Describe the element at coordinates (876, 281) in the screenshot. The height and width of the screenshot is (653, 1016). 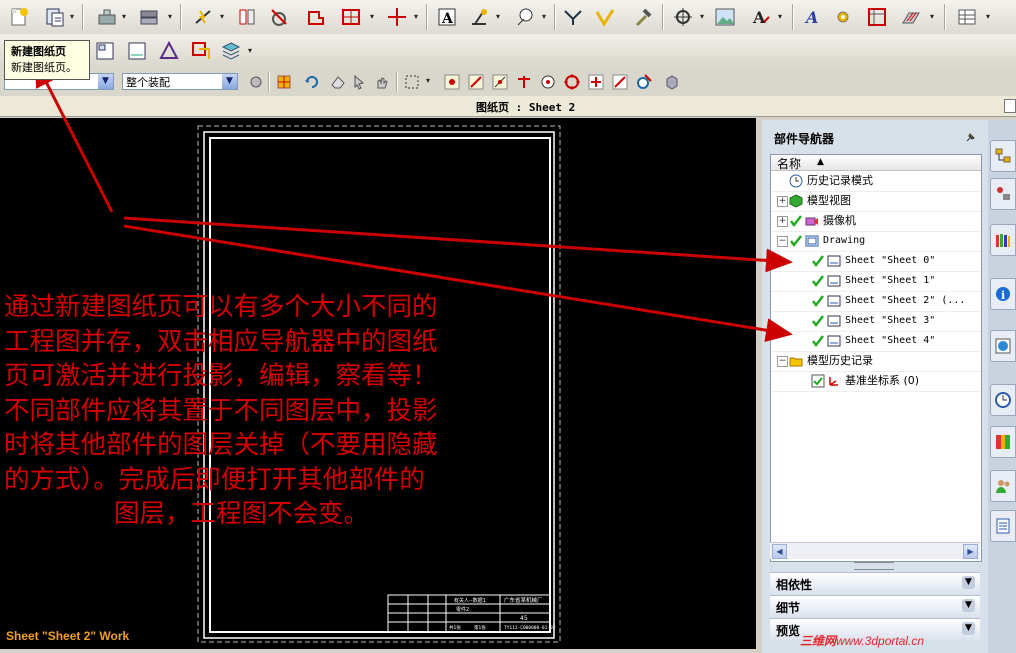
I see `tree-row: Sheet "Sheet 1"` at that location.